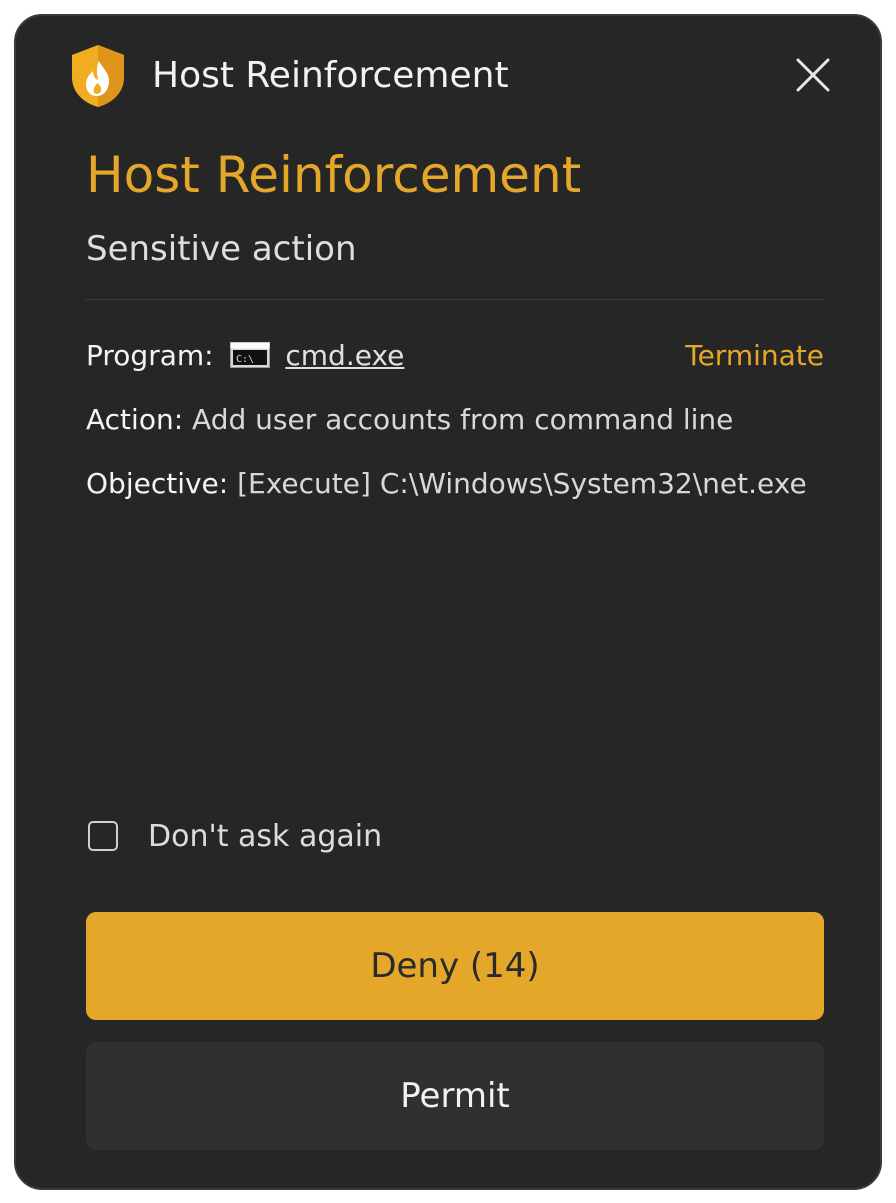 The image size is (896, 1203). What do you see at coordinates (463, 419) in the screenshot?
I see `action-value: Add user accounts from command line` at bounding box center [463, 419].